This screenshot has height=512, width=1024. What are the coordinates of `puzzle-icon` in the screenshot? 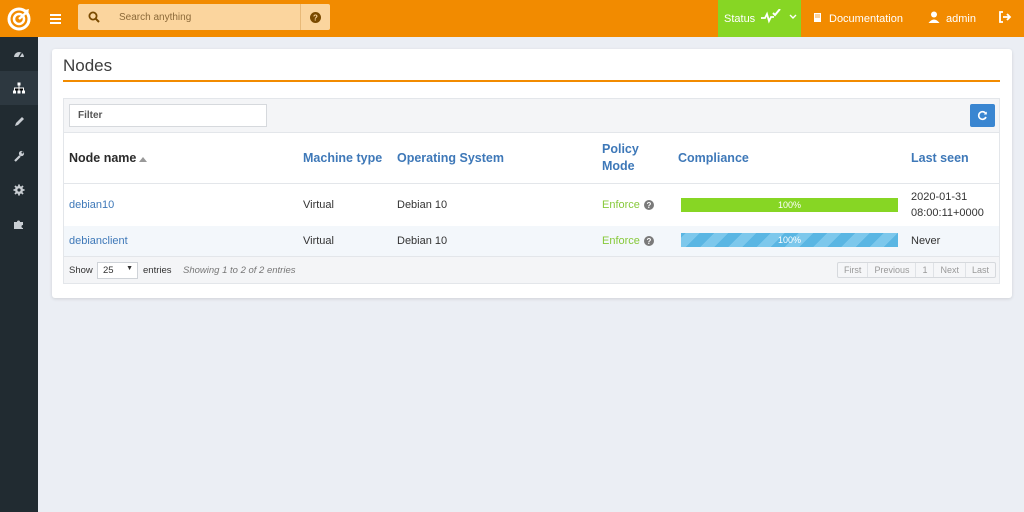 It's located at (18, 224).